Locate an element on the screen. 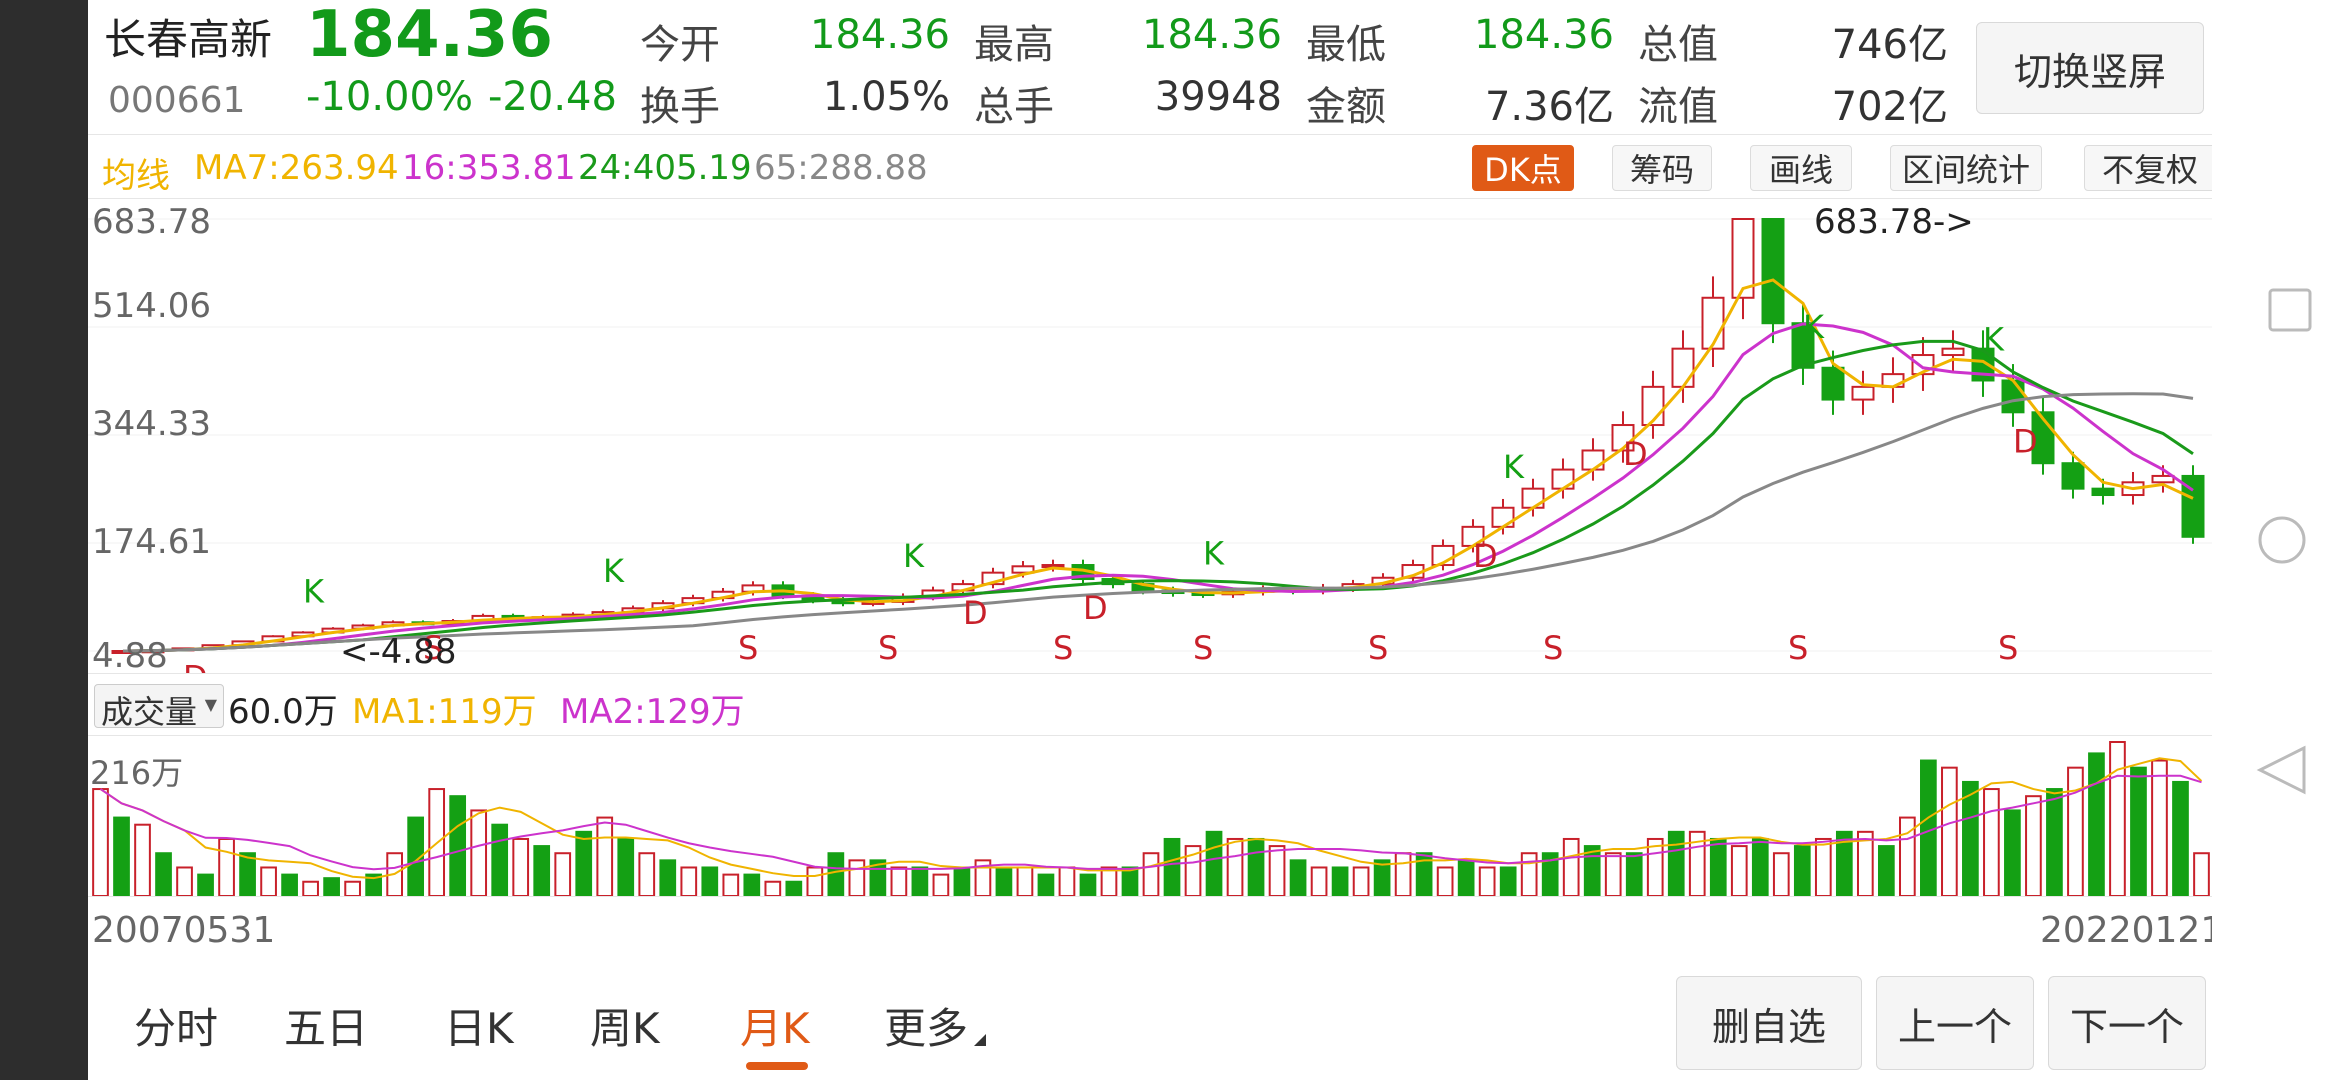 This screenshot has width=2340, height=1084. chevron-down-icon: ▼ is located at coordinates (210, 704).